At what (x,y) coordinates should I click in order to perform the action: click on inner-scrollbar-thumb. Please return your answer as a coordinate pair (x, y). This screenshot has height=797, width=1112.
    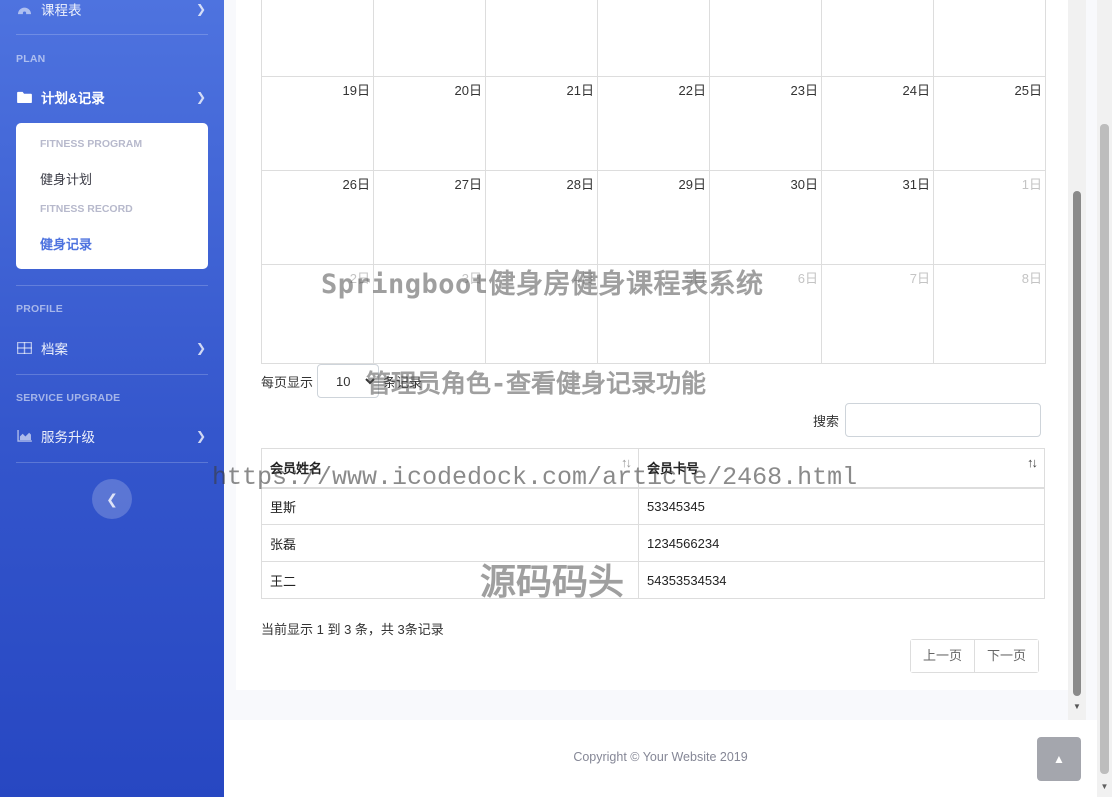
    Looking at the image, I should click on (1077, 443).